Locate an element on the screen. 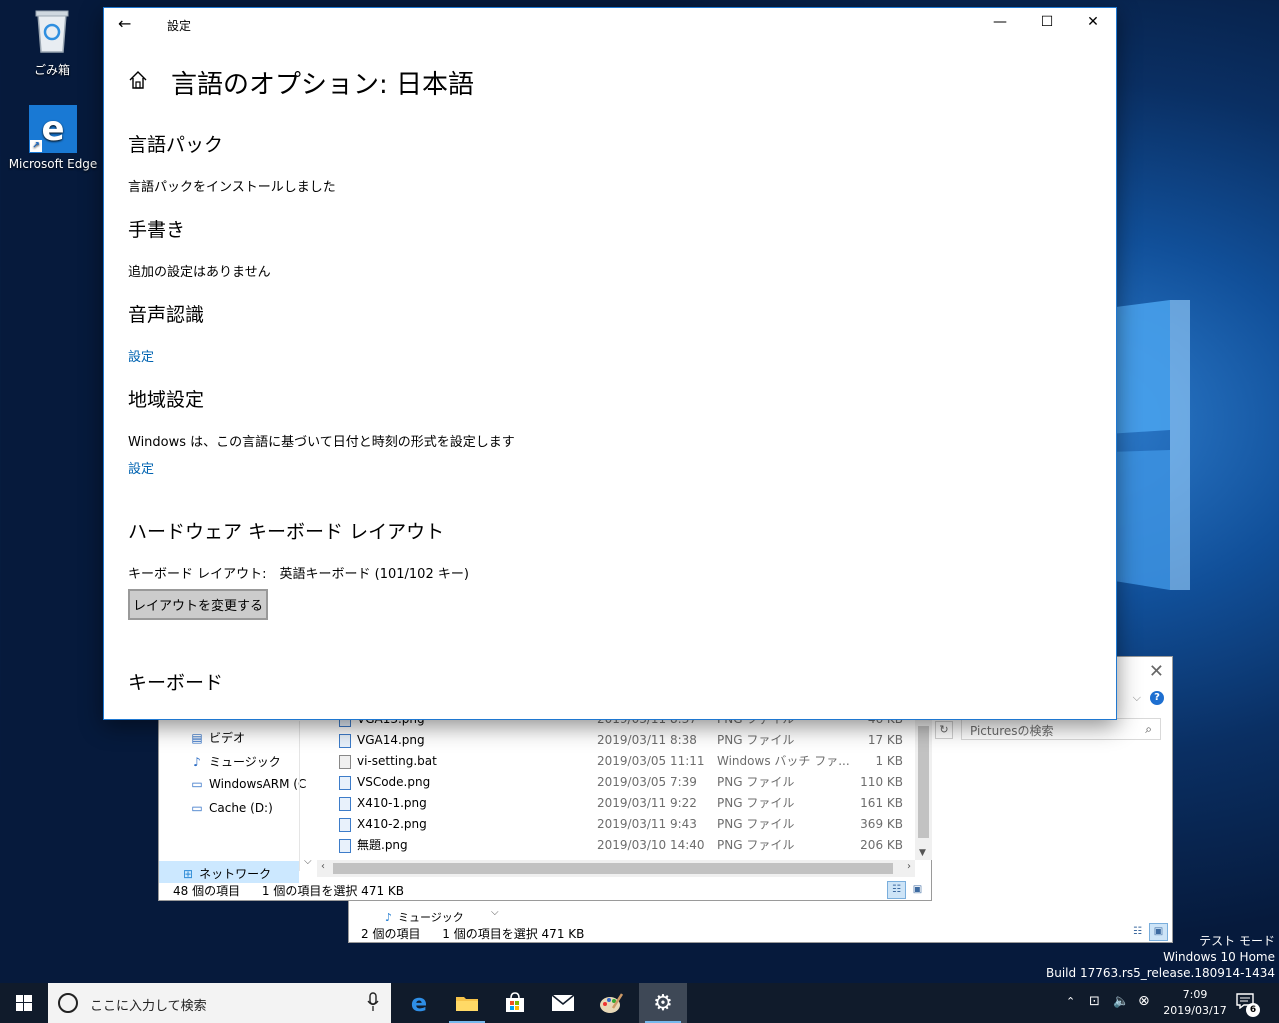 The width and height of the screenshot is (1279, 1023). taskbar-search-input: ここに入力して検索 is located at coordinates (219, 1003).